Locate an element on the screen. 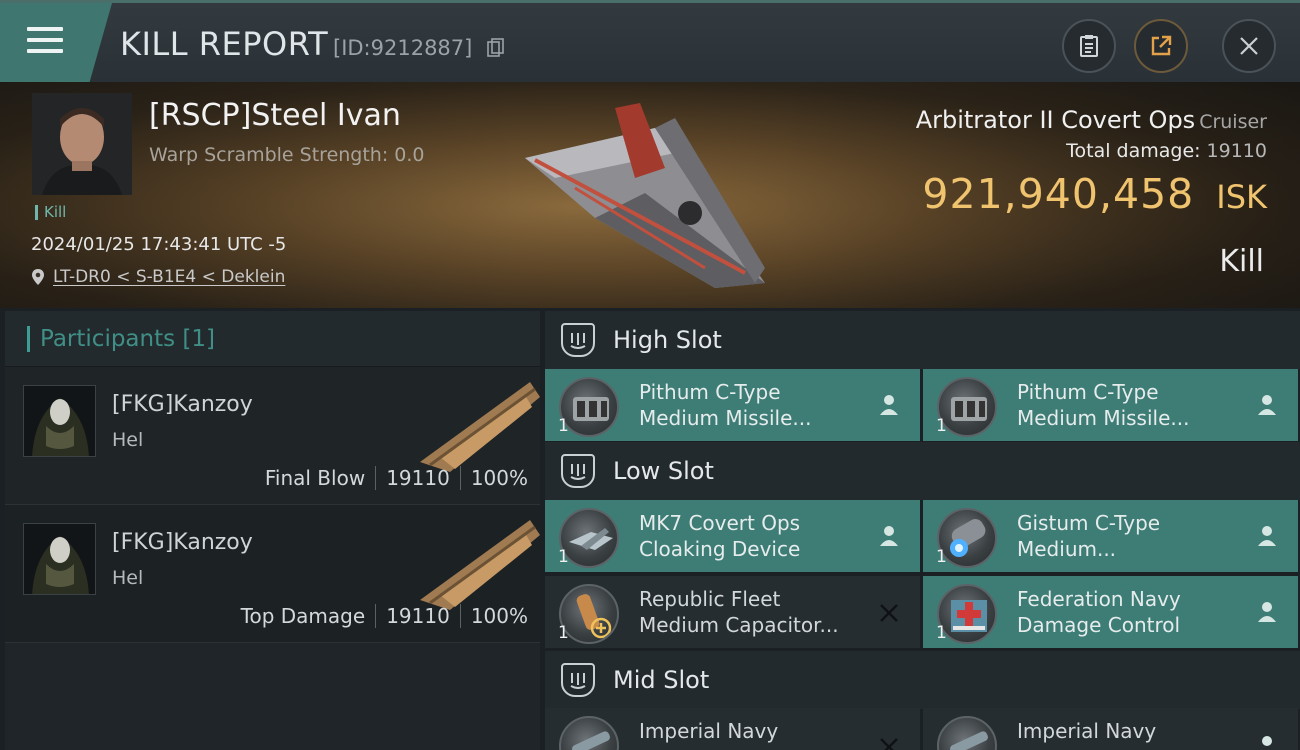 The image size is (1300, 750). participants-title: Participants [1] is located at coordinates (127, 338).